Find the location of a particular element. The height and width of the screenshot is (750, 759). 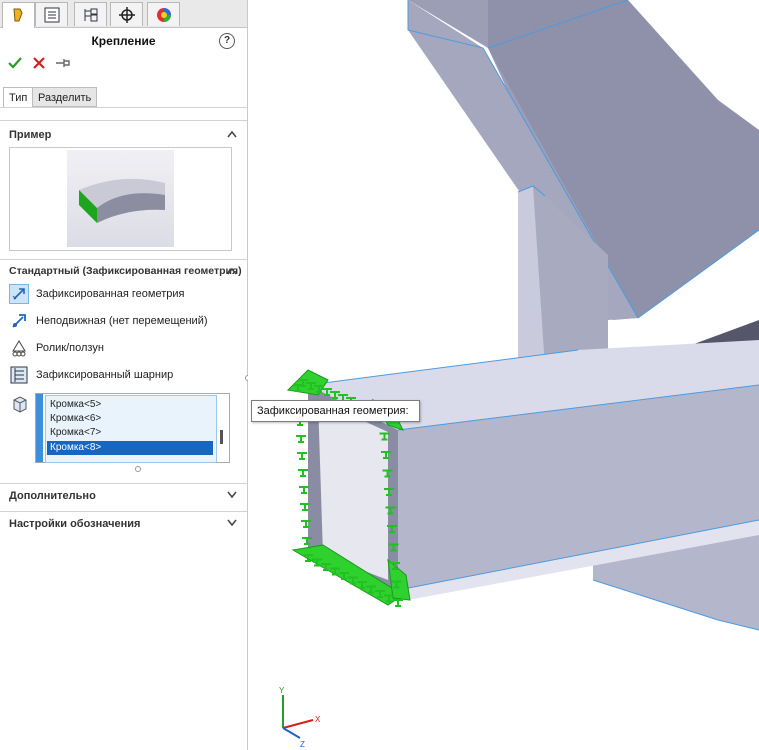

tabs-divider is located at coordinates (123, 107).